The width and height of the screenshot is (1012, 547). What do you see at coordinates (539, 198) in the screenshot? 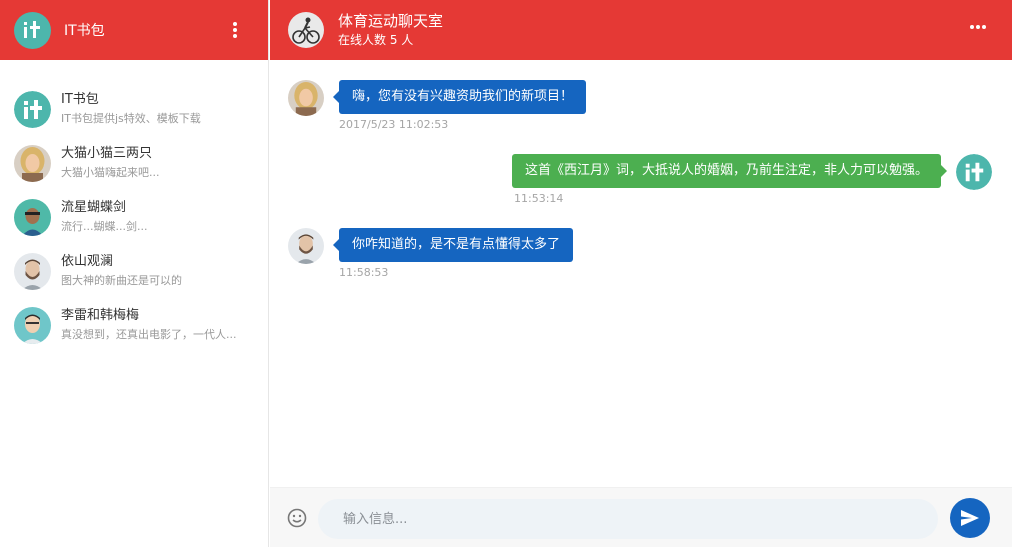
I see `message-time: 11:53:14` at bounding box center [539, 198].